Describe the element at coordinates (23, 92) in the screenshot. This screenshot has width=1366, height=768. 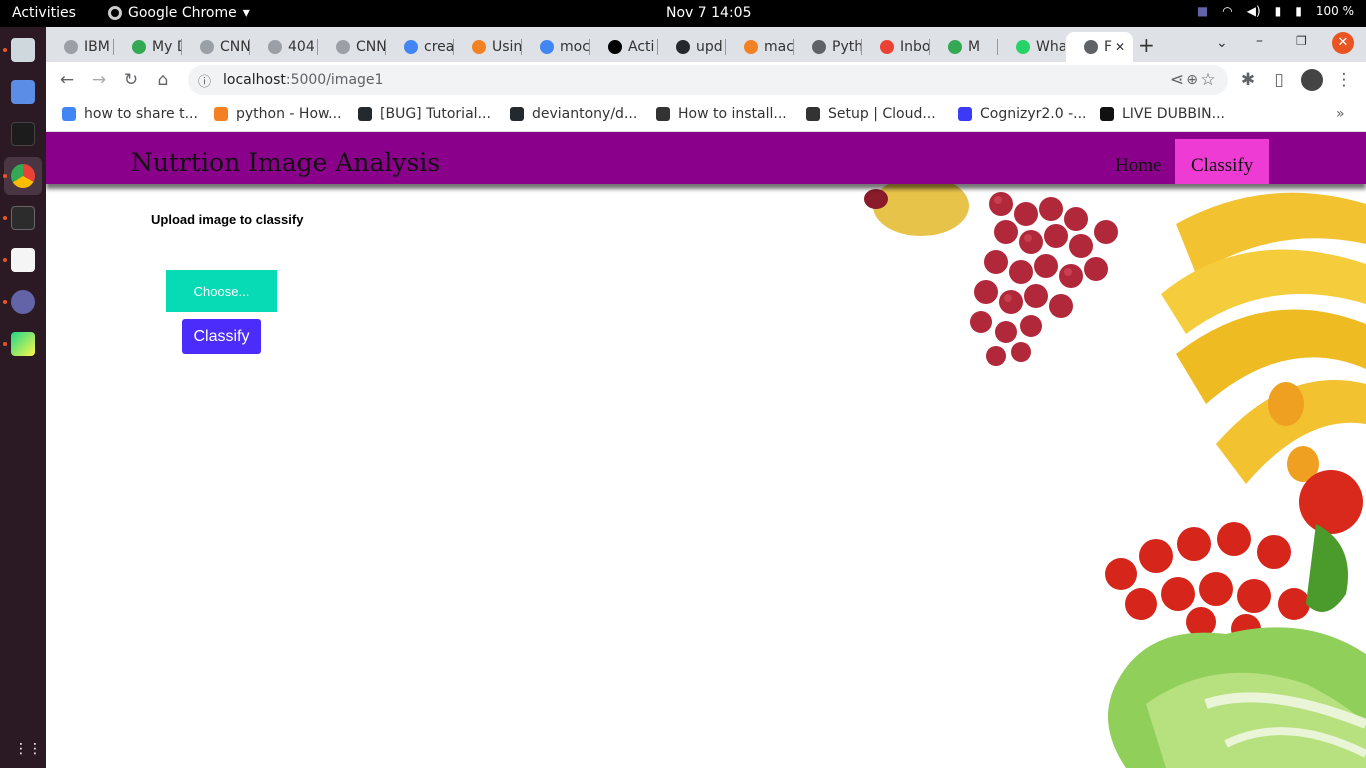
I see `screenshot-icon` at that location.